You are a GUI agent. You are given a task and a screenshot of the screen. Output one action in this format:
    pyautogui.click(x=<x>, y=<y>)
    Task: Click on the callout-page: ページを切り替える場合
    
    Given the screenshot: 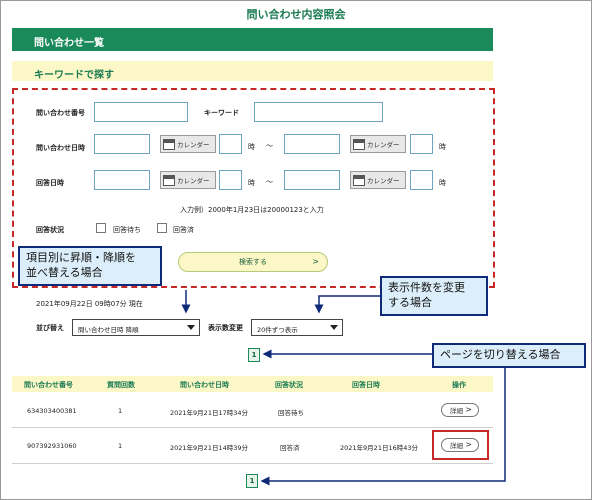 What is the action you would take?
    pyautogui.click(x=509, y=355)
    